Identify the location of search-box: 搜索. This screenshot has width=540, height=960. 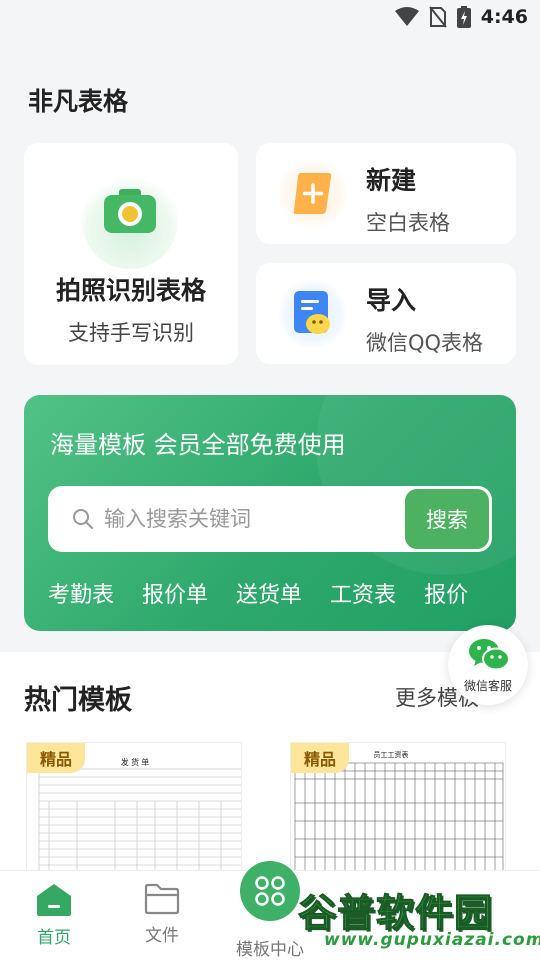
(270, 519).